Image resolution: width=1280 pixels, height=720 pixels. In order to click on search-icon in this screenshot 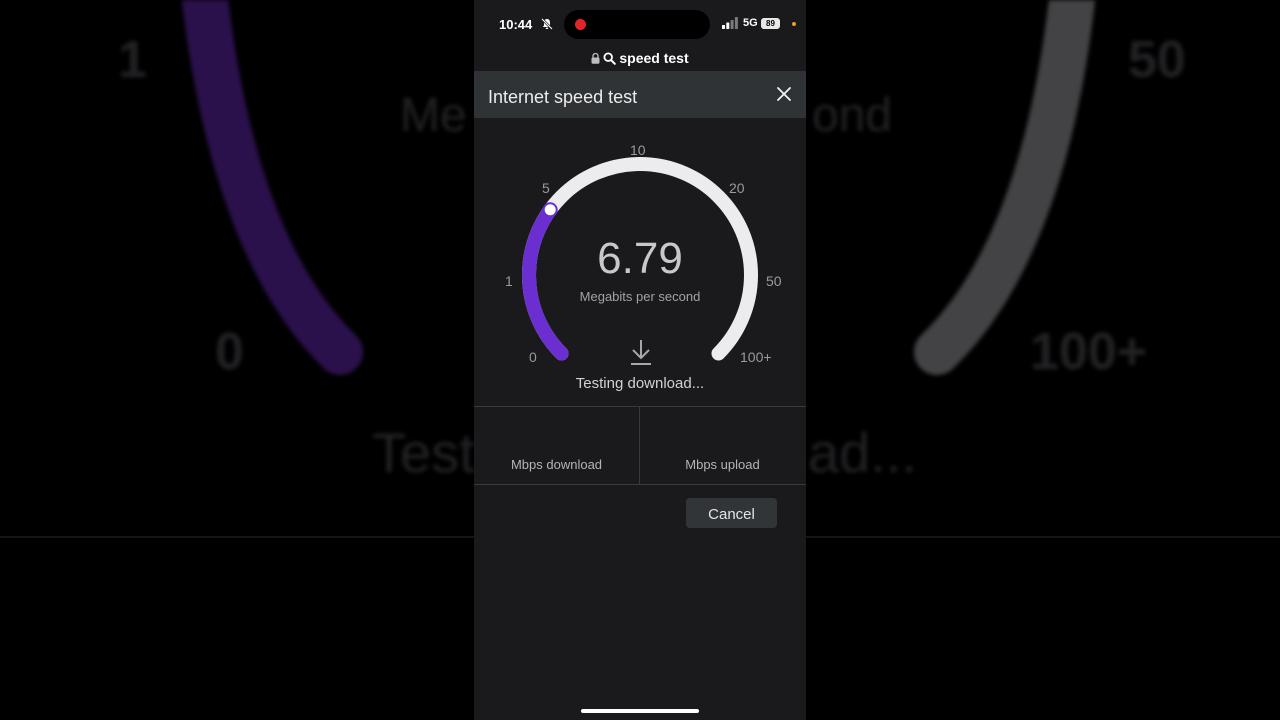, I will do `click(610, 58)`.